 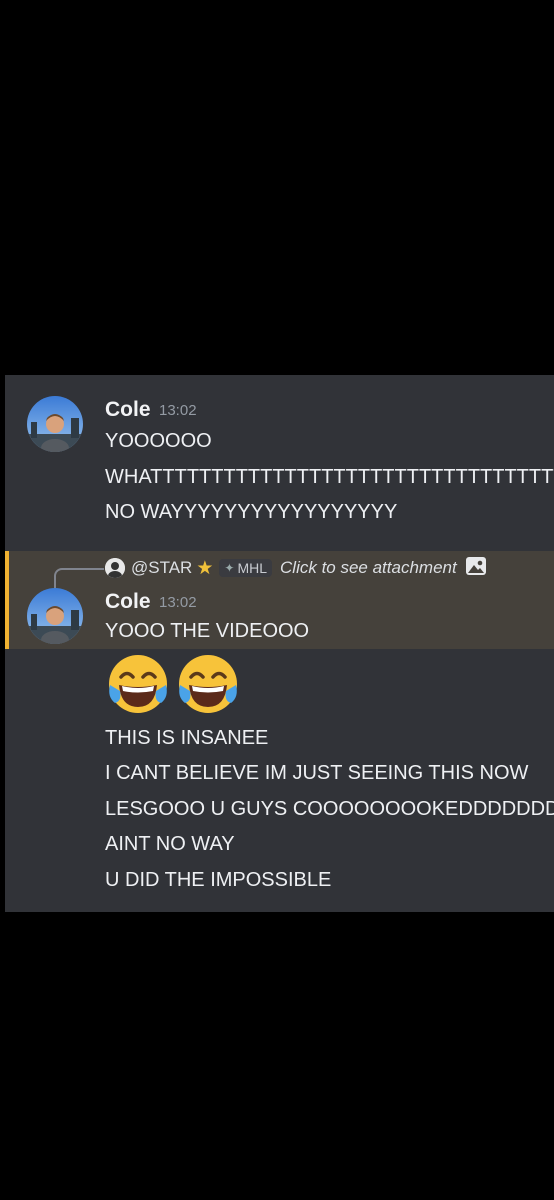 What do you see at coordinates (158, 441) in the screenshot?
I see `message-text: YOOOOOO` at bounding box center [158, 441].